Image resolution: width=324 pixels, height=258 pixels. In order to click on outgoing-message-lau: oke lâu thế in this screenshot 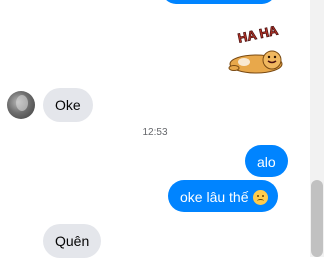, I will do `click(223, 196)`.